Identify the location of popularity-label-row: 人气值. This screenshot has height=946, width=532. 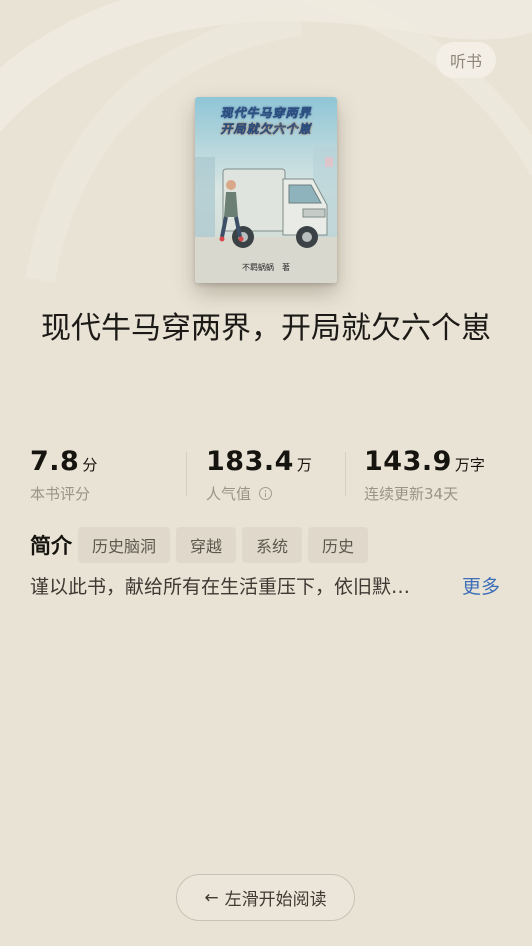
(259, 493).